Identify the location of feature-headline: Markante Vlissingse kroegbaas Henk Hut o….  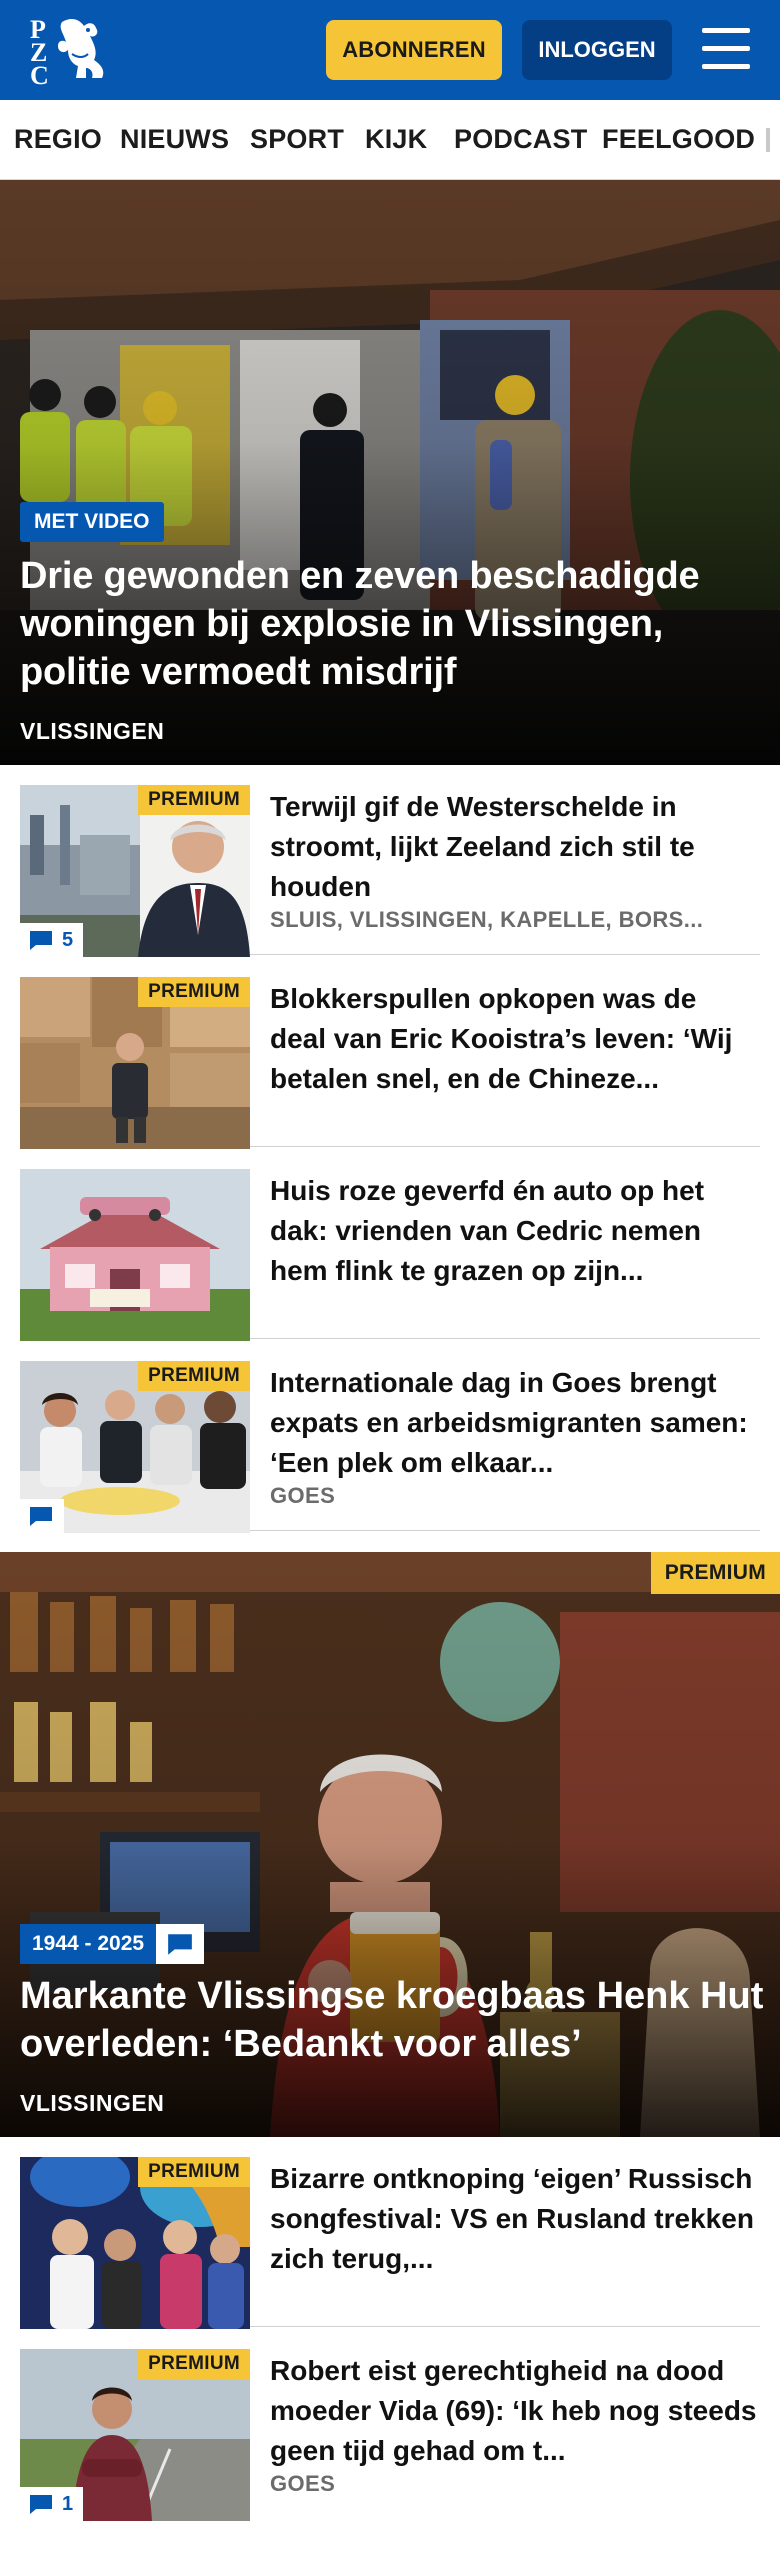
(392, 2020).